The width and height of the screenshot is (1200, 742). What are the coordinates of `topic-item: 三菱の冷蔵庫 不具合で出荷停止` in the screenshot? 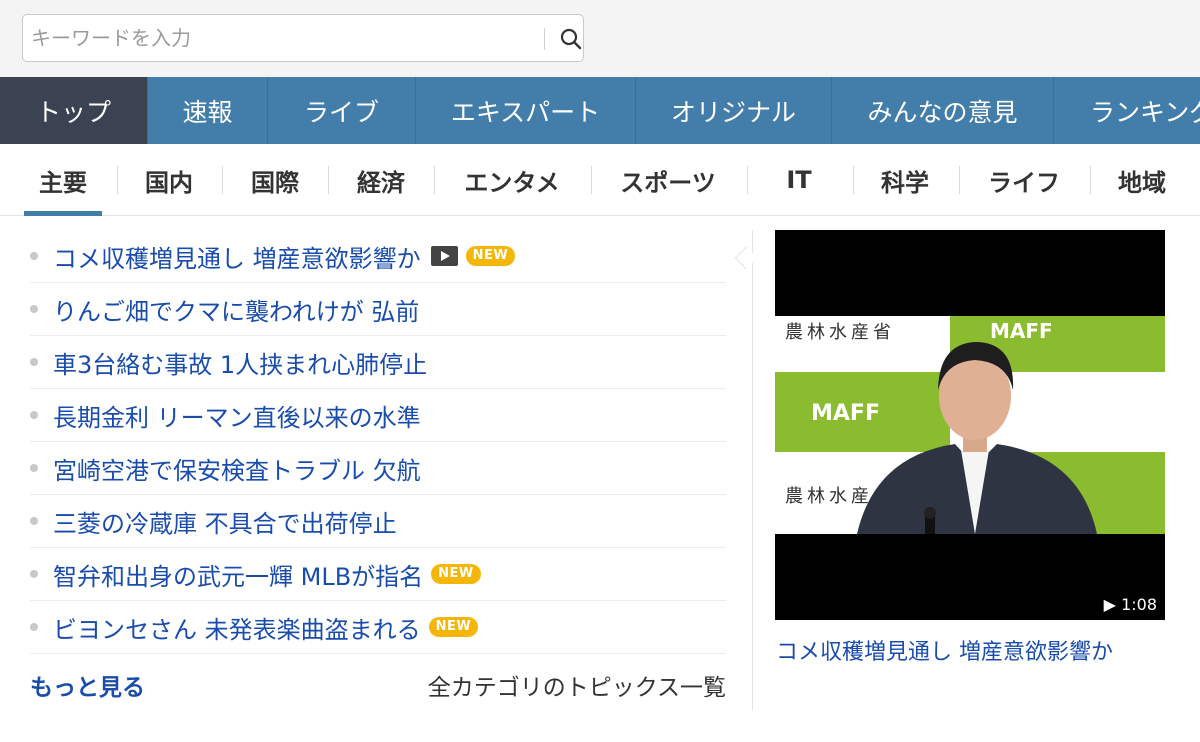 It's located at (378, 521).